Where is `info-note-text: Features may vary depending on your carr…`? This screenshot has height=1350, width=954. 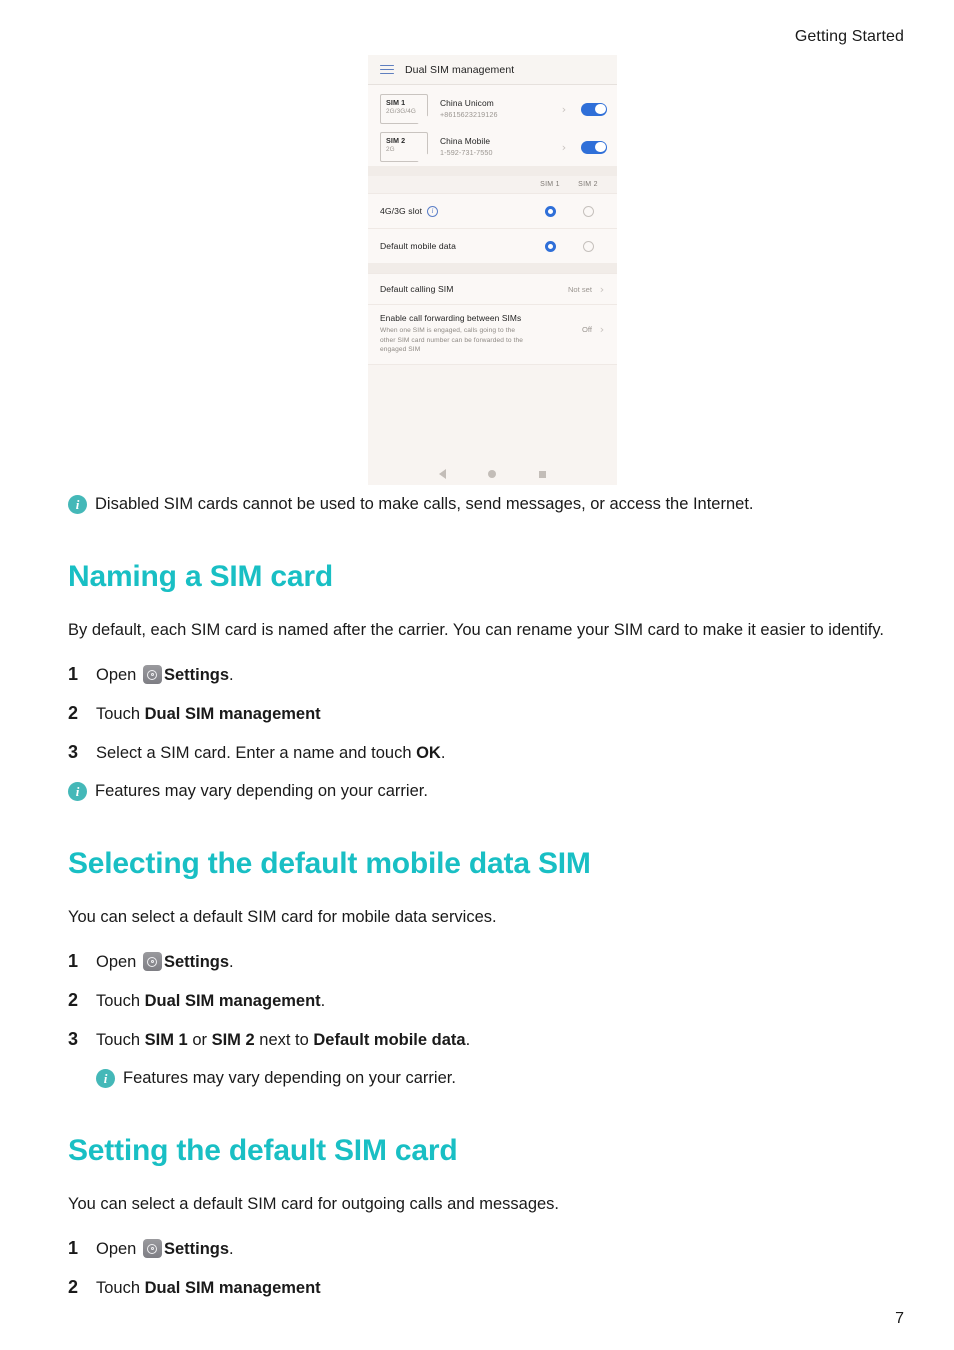
info-note-text: Features may vary depending on your carr… is located at coordinates (289, 1078).